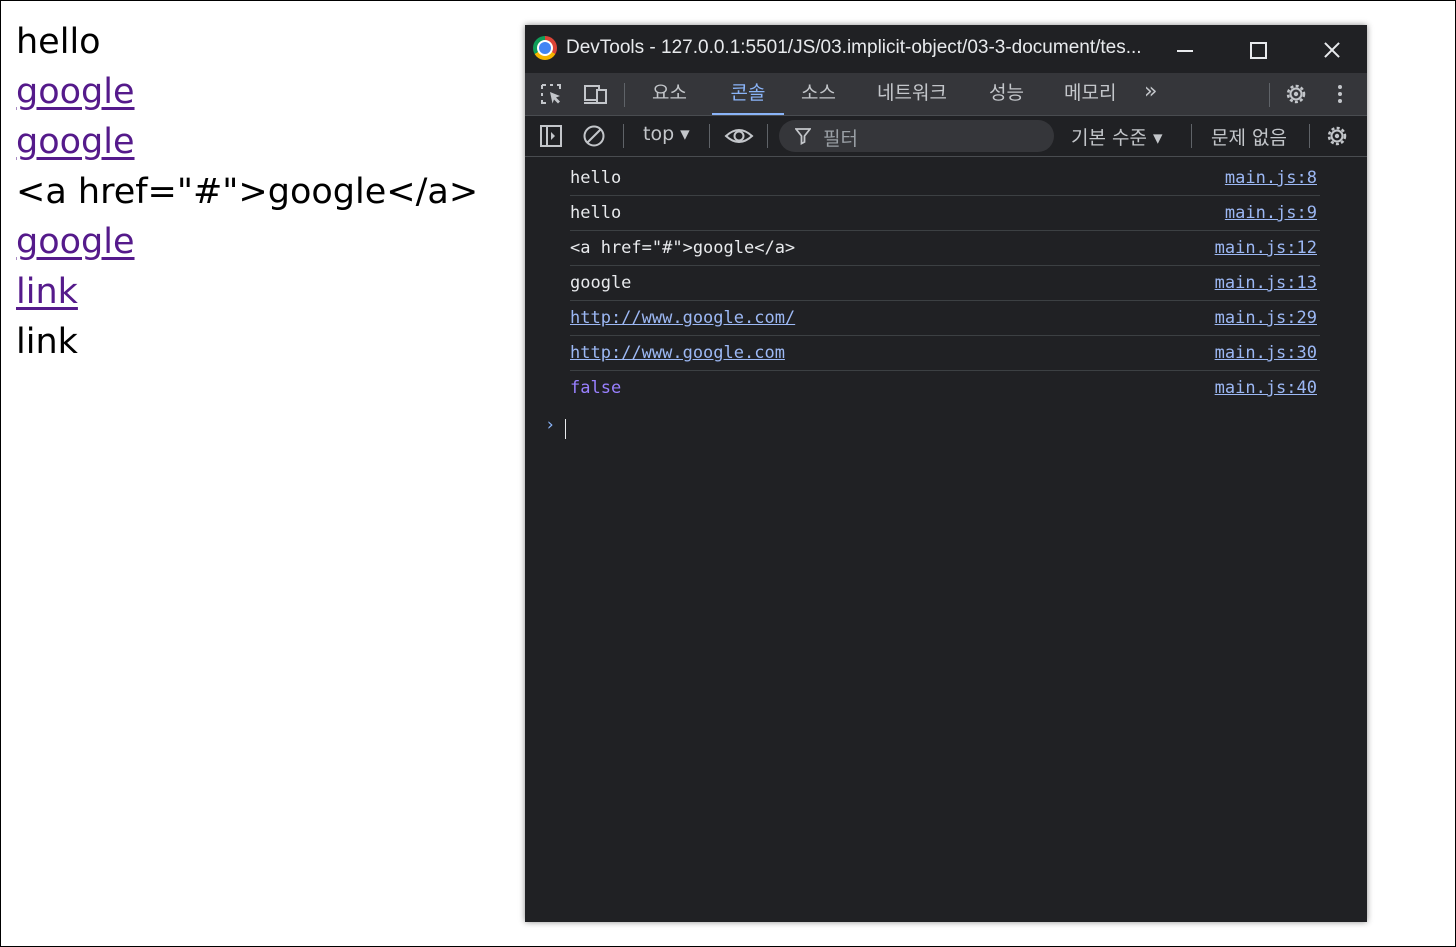 This screenshot has width=1456, height=947. Describe the element at coordinates (682, 248) in the screenshot. I see `message-text: <a href="#">google</a>` at that location.